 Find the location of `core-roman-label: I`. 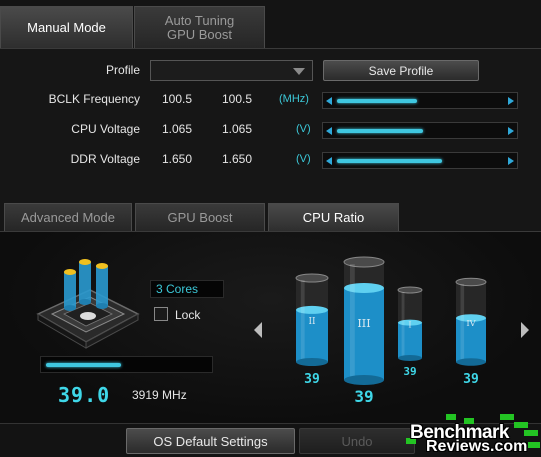

core-roman-label: I is located at coordinates (409, 324).